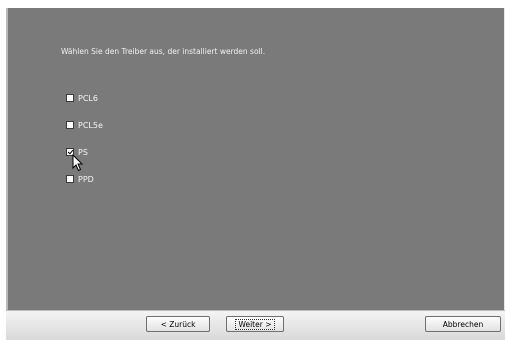  I want to click on cancel-button: Abbrechen, so click(463, 324).